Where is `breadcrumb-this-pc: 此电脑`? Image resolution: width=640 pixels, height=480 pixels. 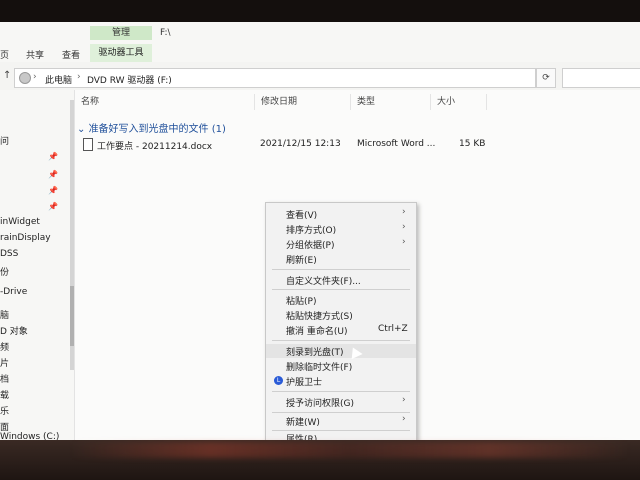
breadcrumb-this-pc: 此电脑 is located at coordinates (58, 79).